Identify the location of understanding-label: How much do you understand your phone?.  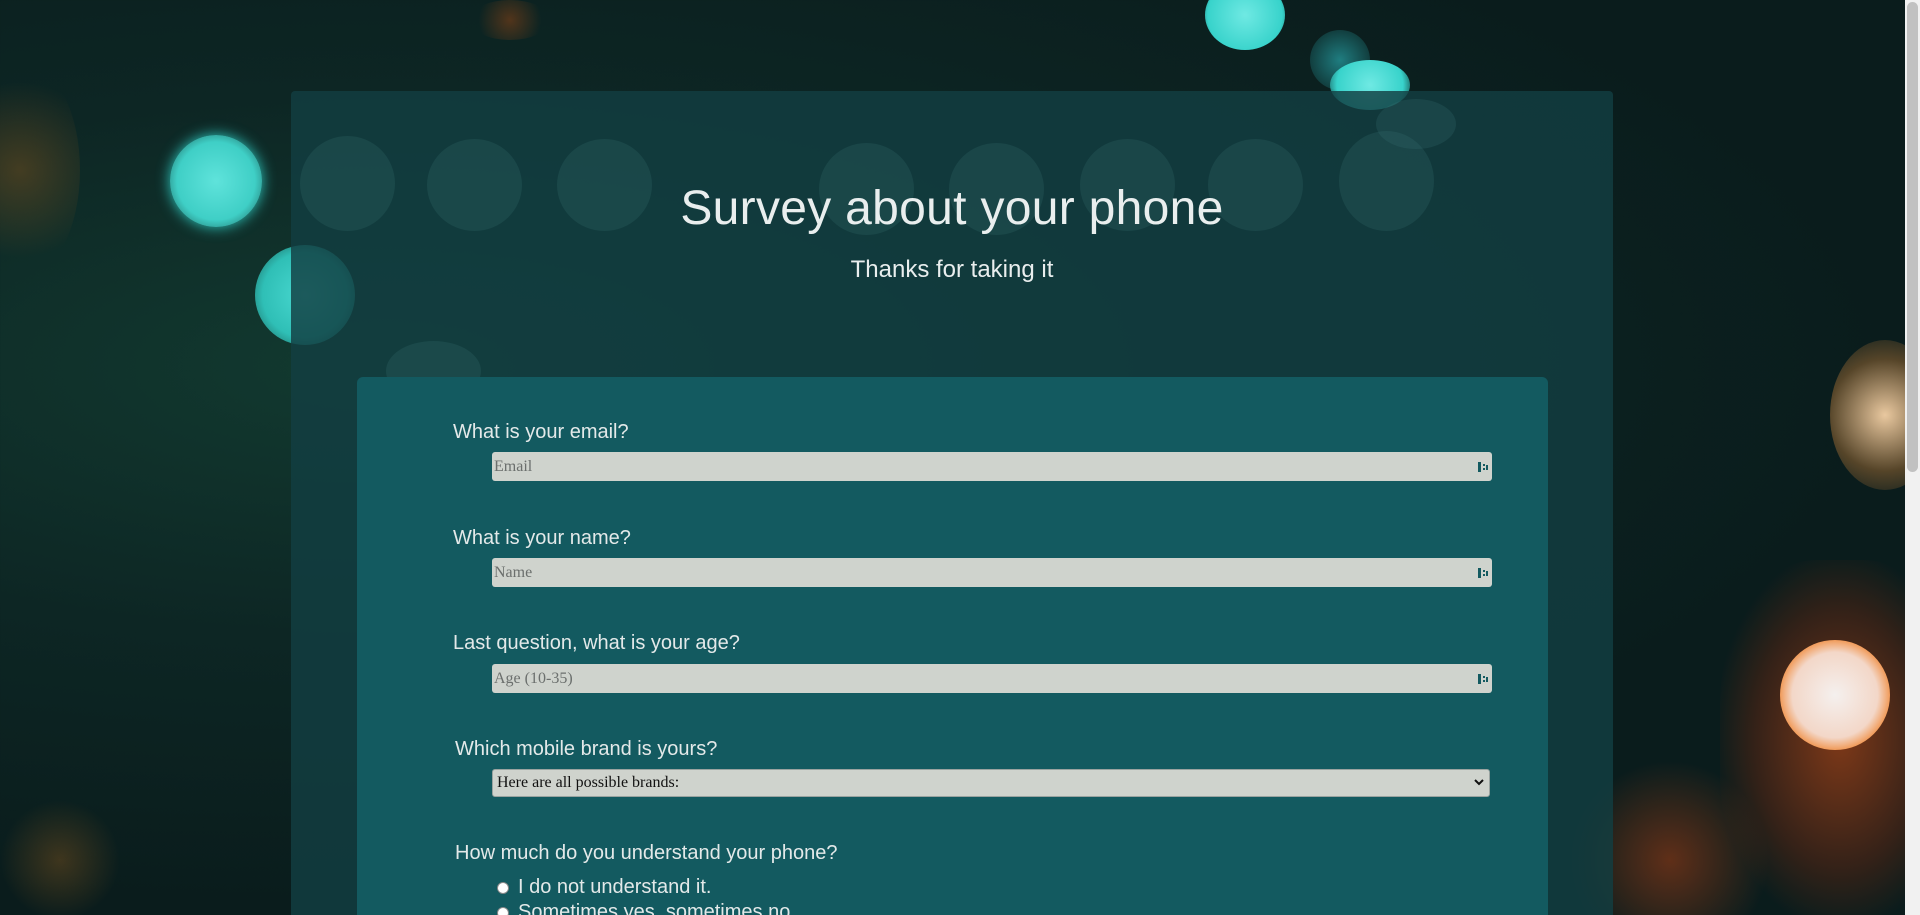
(646, 853).